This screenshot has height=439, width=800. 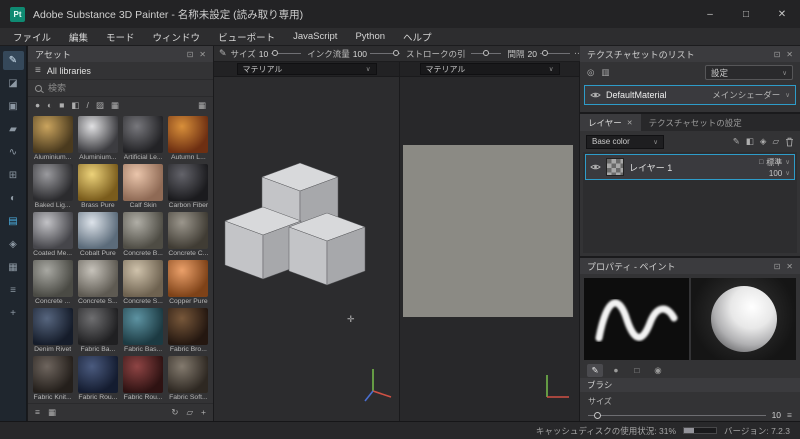 What do you see at coordinates (202, 105) in the screenshot?
I see `grid-view-icon: ▦` at bounding box center [202, 105].